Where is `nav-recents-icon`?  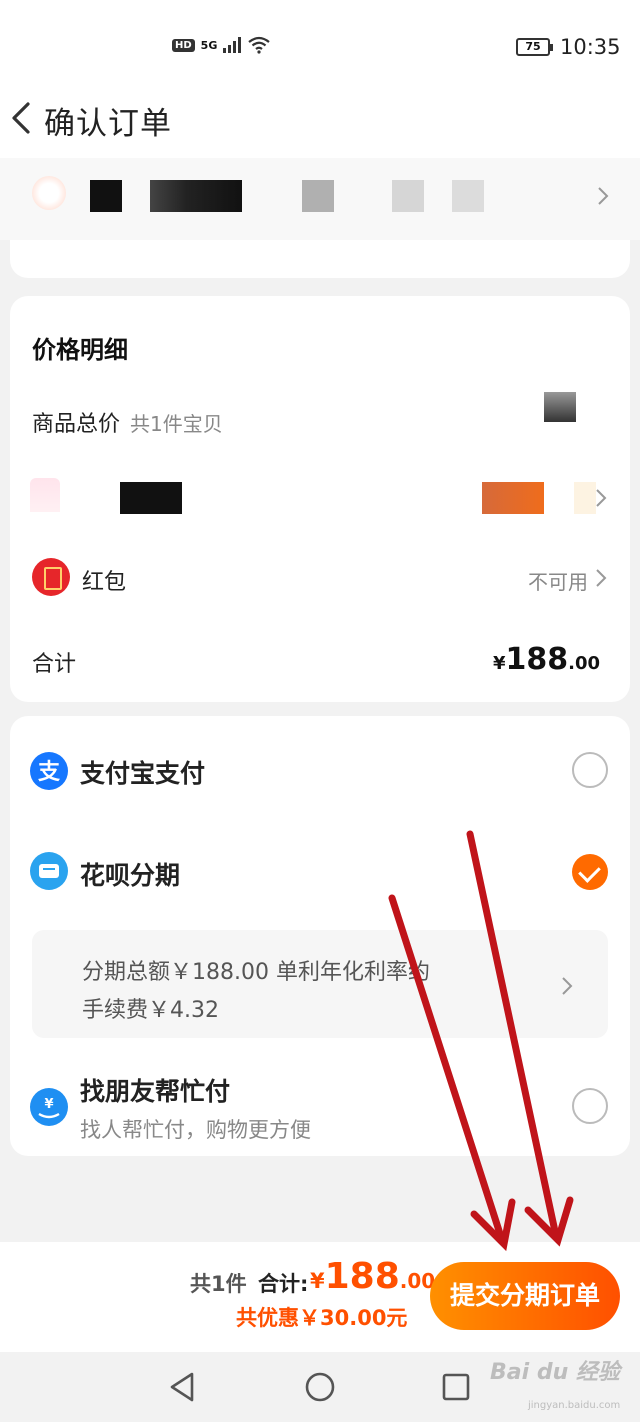
nav-recents-icon is located at coordinates (456, 1387).